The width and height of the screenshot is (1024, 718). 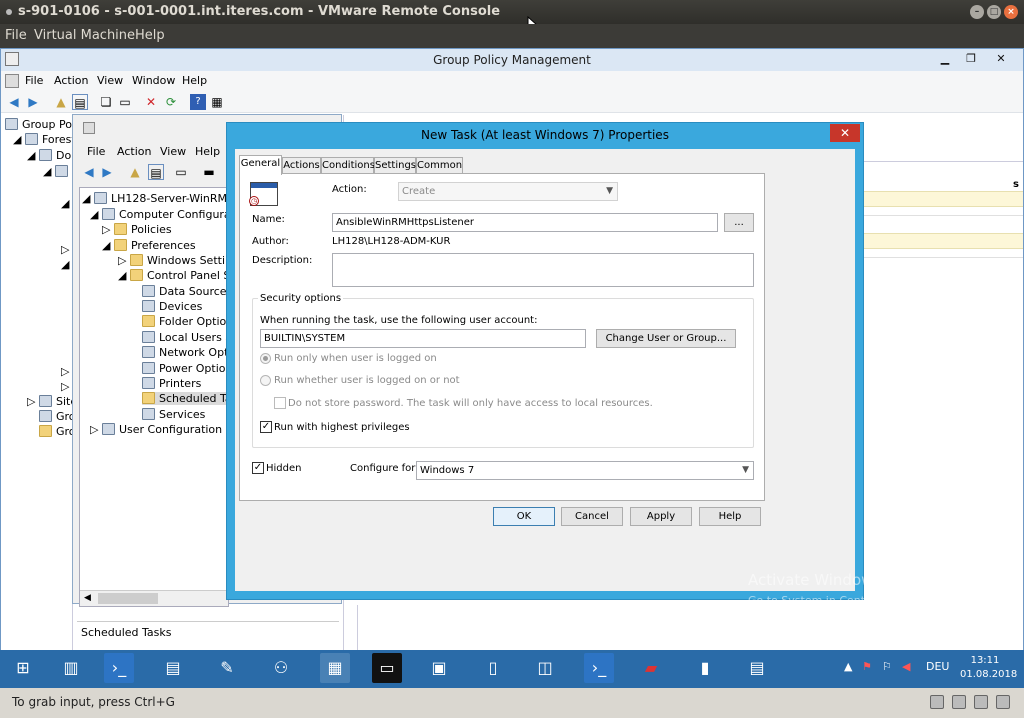 What do you see at coordinates (757, 668) in the screenshot?
I see `notes-icon: ▤` at bounding box center [757, 668].